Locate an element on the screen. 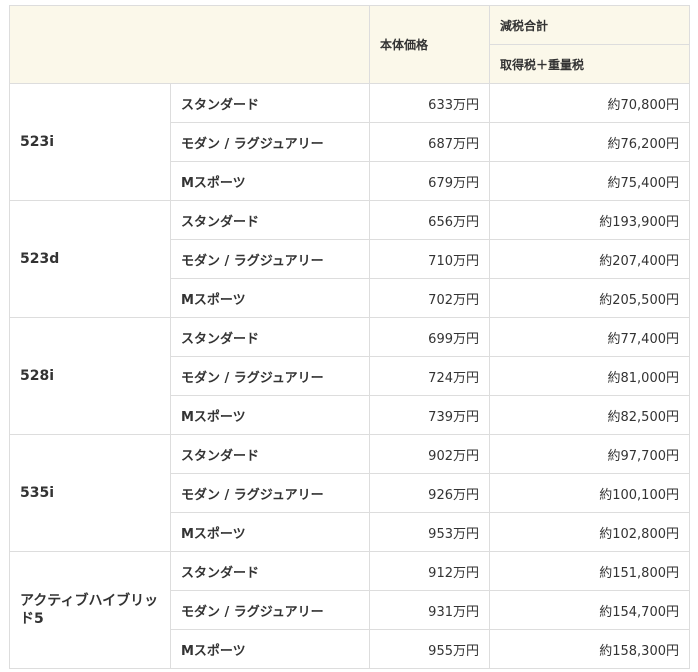 The height and width of the screenshot is (672, 698). tax-cell: 約100,100円 is located at coordinates (589, 493).